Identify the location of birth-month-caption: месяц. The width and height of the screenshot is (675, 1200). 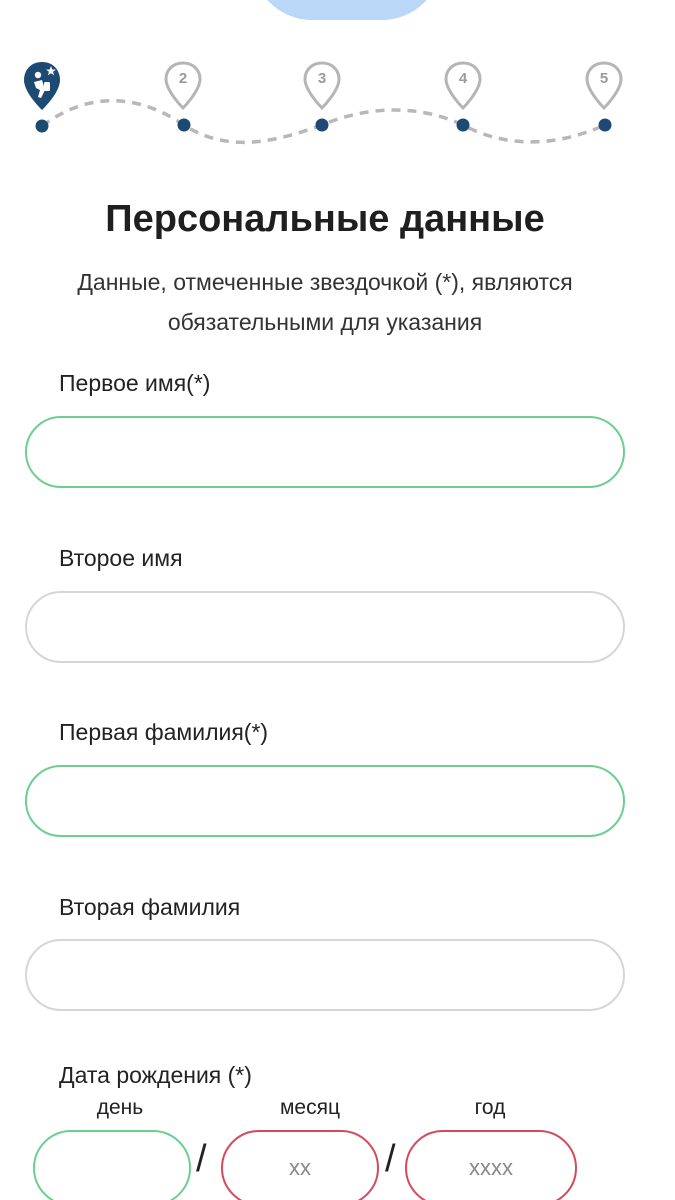
(310, 1107).